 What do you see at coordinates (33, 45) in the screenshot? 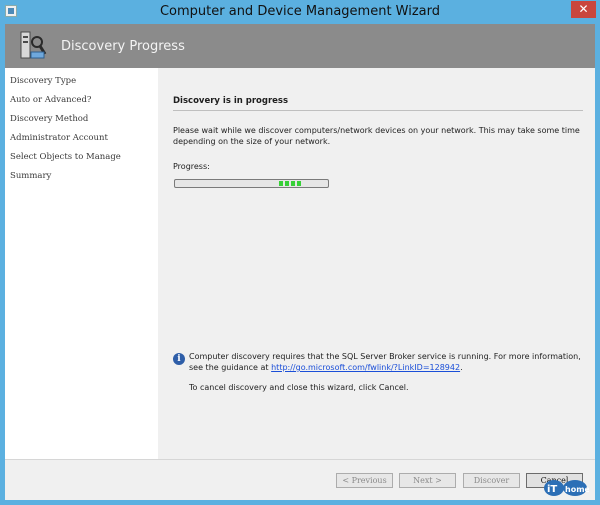
I see `wizard-discovery-icon` at bounding box center [33, 45].